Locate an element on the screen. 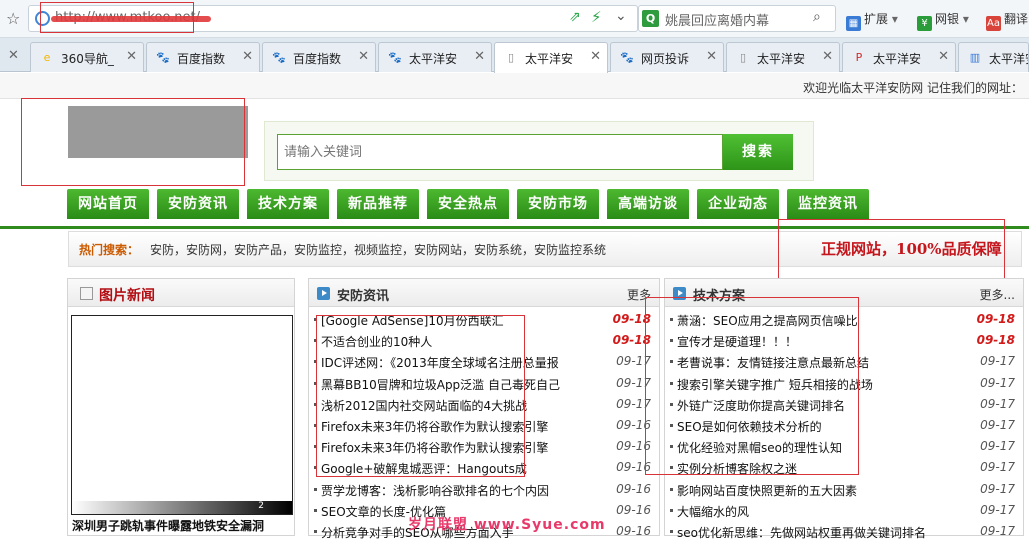 This screenshot has height=542, width=1029. search-icon: ⌕ is located at coordinates (817, 17).